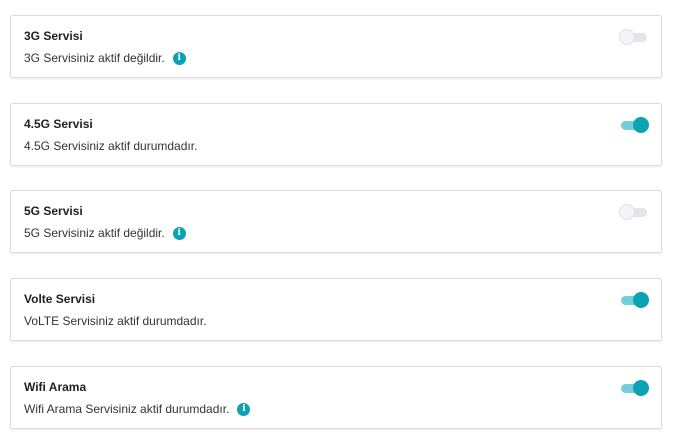 The height and width of the screenshot is (441, 693). I want to click on toggle-switch-4-5g, so click(635, 125).